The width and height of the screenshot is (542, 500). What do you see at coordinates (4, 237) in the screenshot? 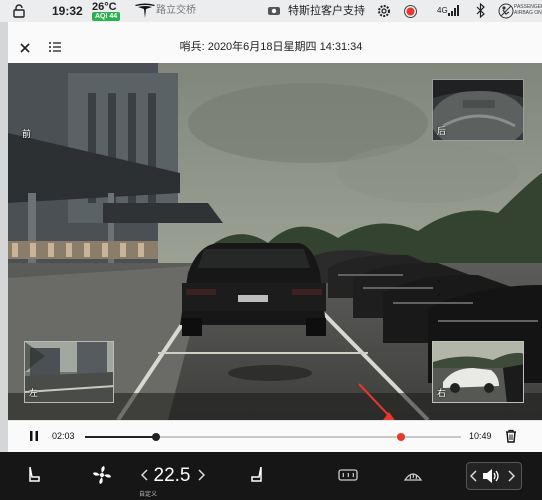
I see `background-map-strip` at bounding box center [4, 237].